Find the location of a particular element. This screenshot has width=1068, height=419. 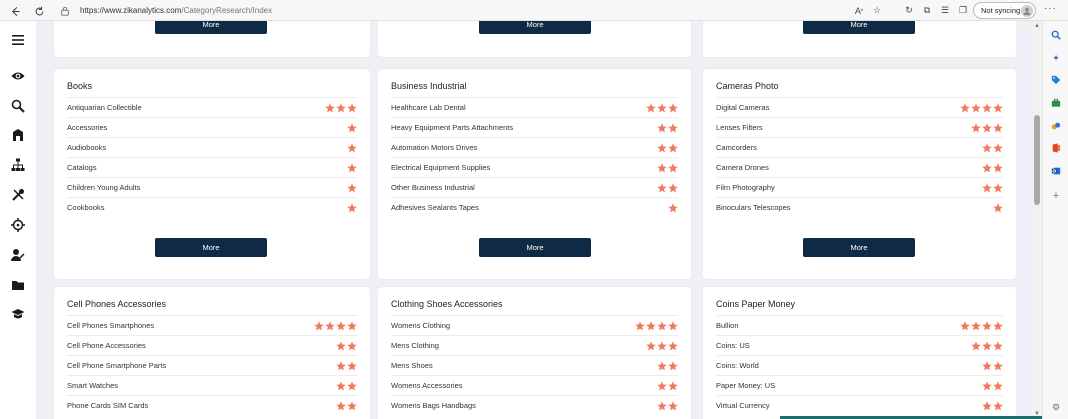

collections-icon: ❐ is located at coordinates (963, 10).